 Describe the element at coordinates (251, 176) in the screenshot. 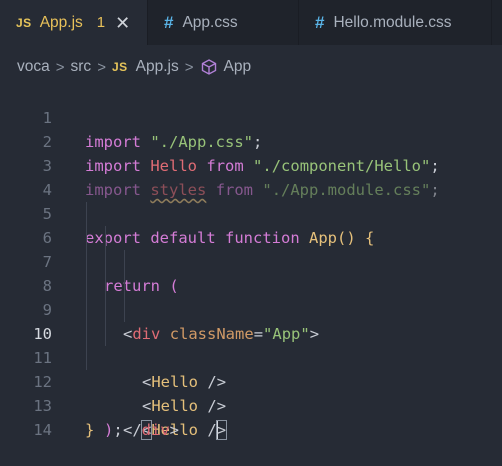

I see `code-line: 4` at that location.